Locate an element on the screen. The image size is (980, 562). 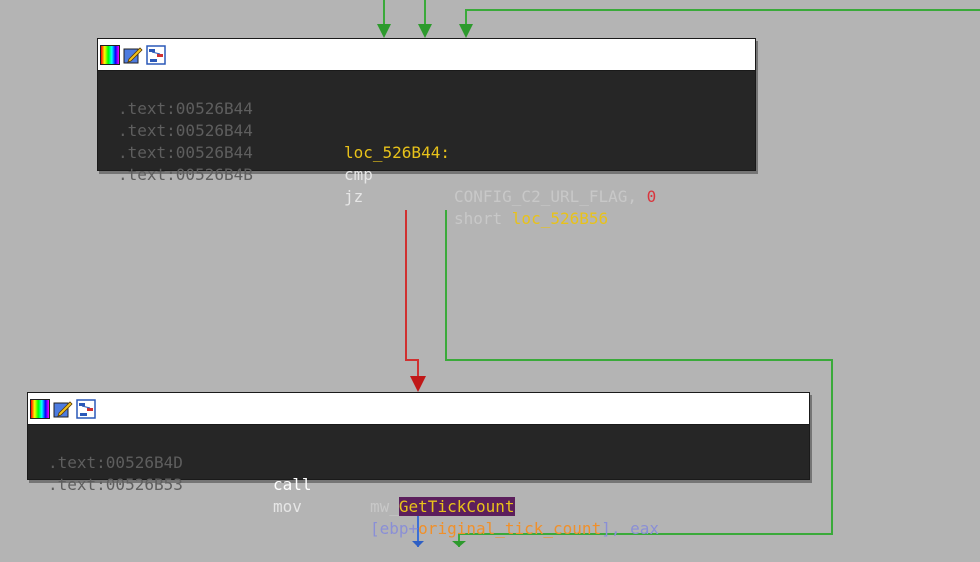
operand-register: eax is located at coordinates (645, 528).